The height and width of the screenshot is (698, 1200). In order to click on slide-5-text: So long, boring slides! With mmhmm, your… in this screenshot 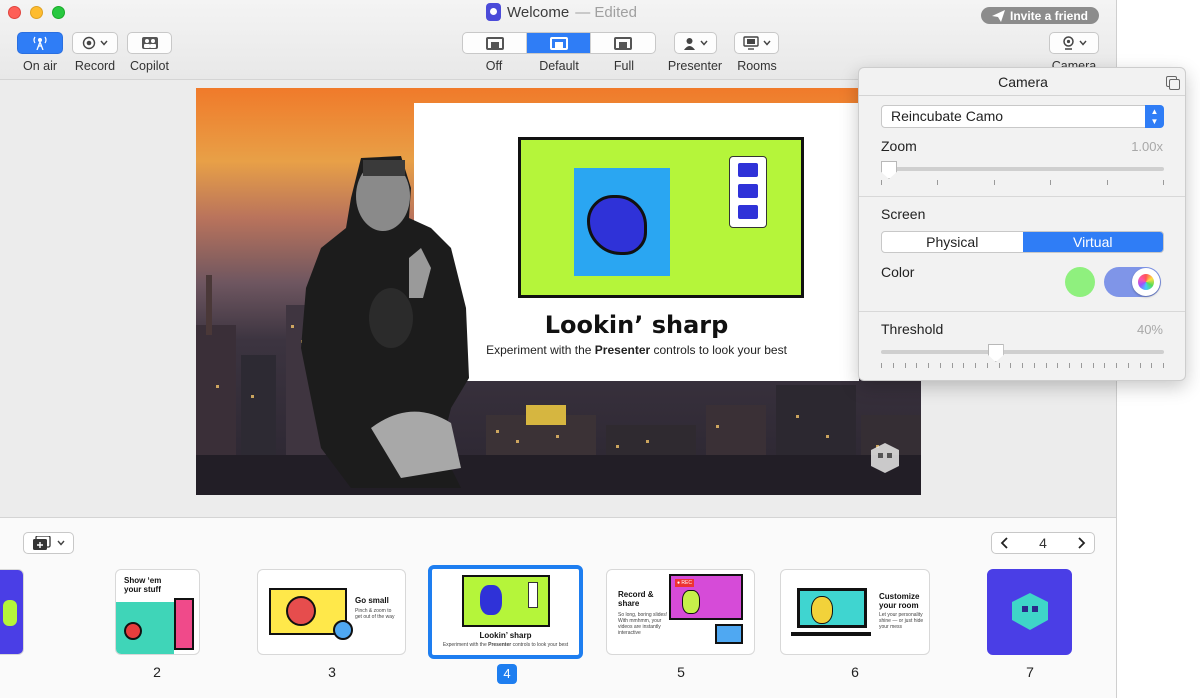, I will do `click(643, 624)`.